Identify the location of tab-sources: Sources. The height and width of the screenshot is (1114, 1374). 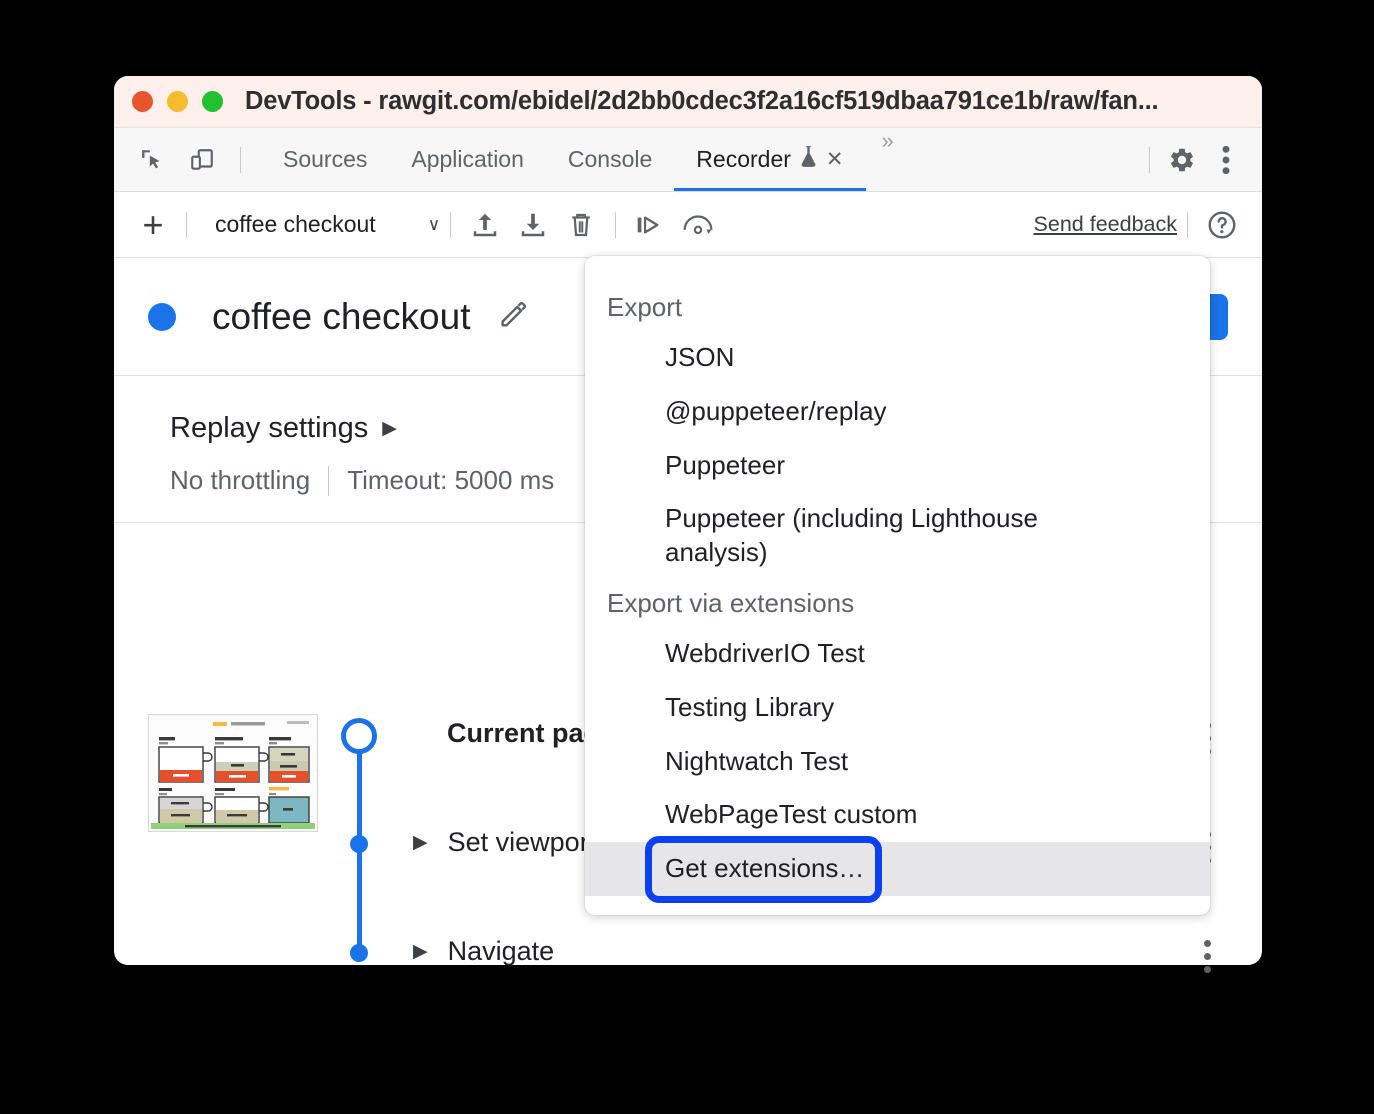
(325, 159).